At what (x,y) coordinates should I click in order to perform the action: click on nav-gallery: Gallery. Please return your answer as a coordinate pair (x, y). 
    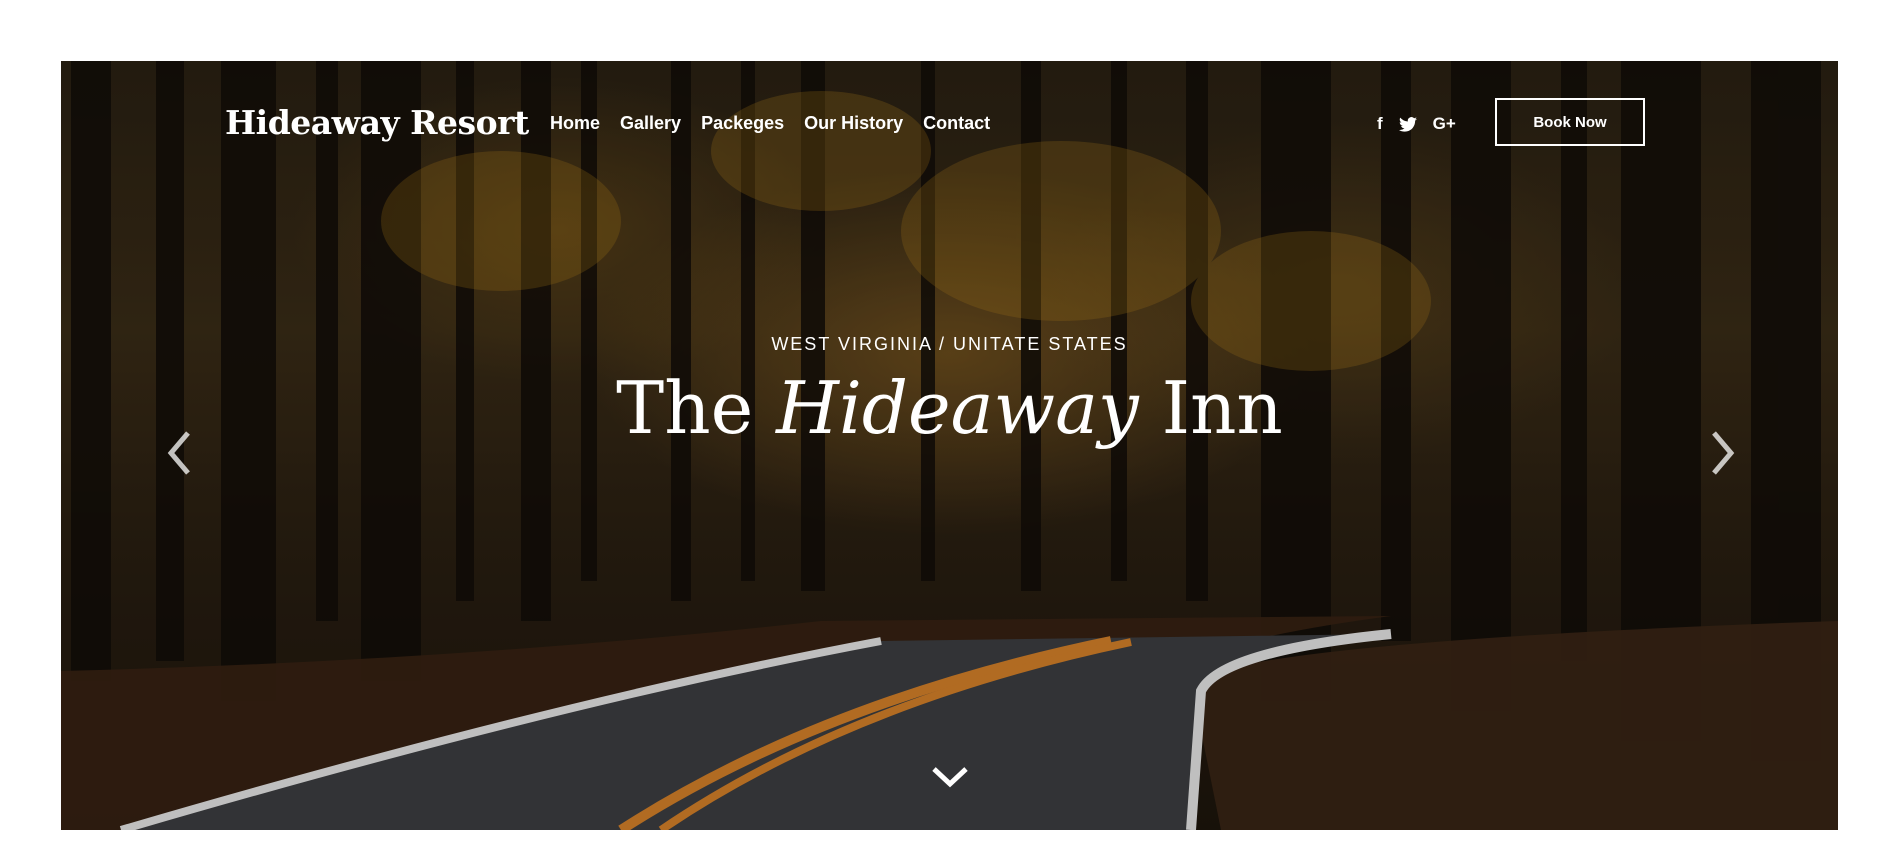
    Looking at the image, I should click on (650, 123).